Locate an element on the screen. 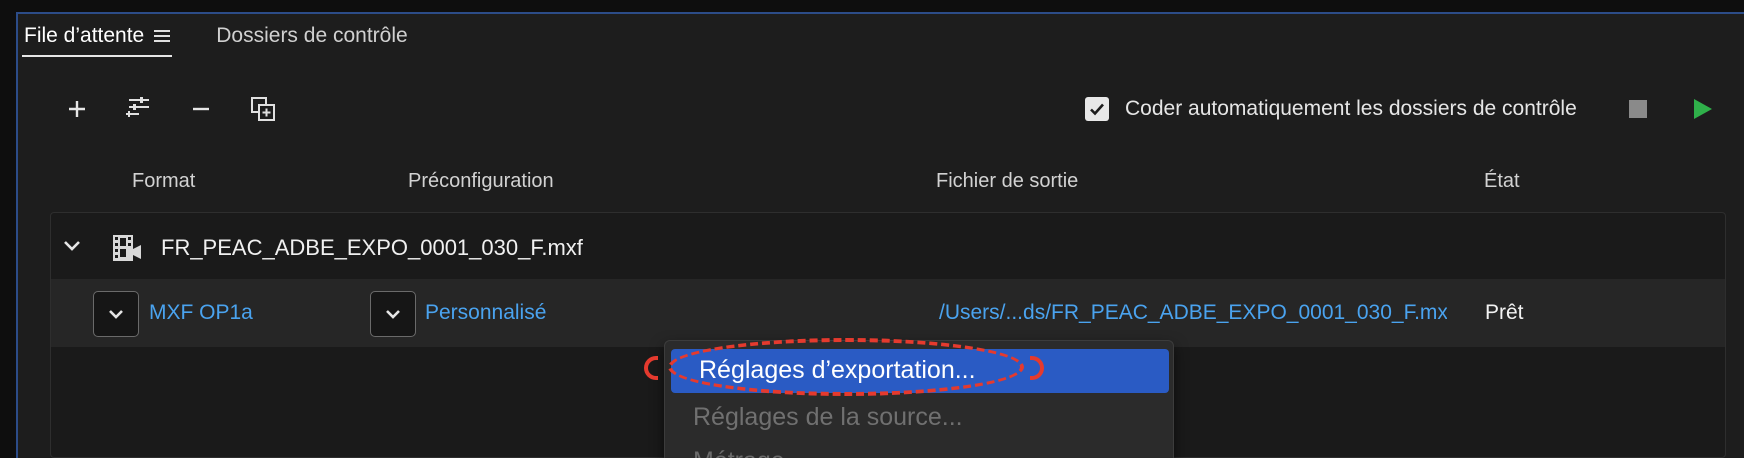 This screenshot has height=458, width=1744. remove-icon is located at coordinates (201, 109).